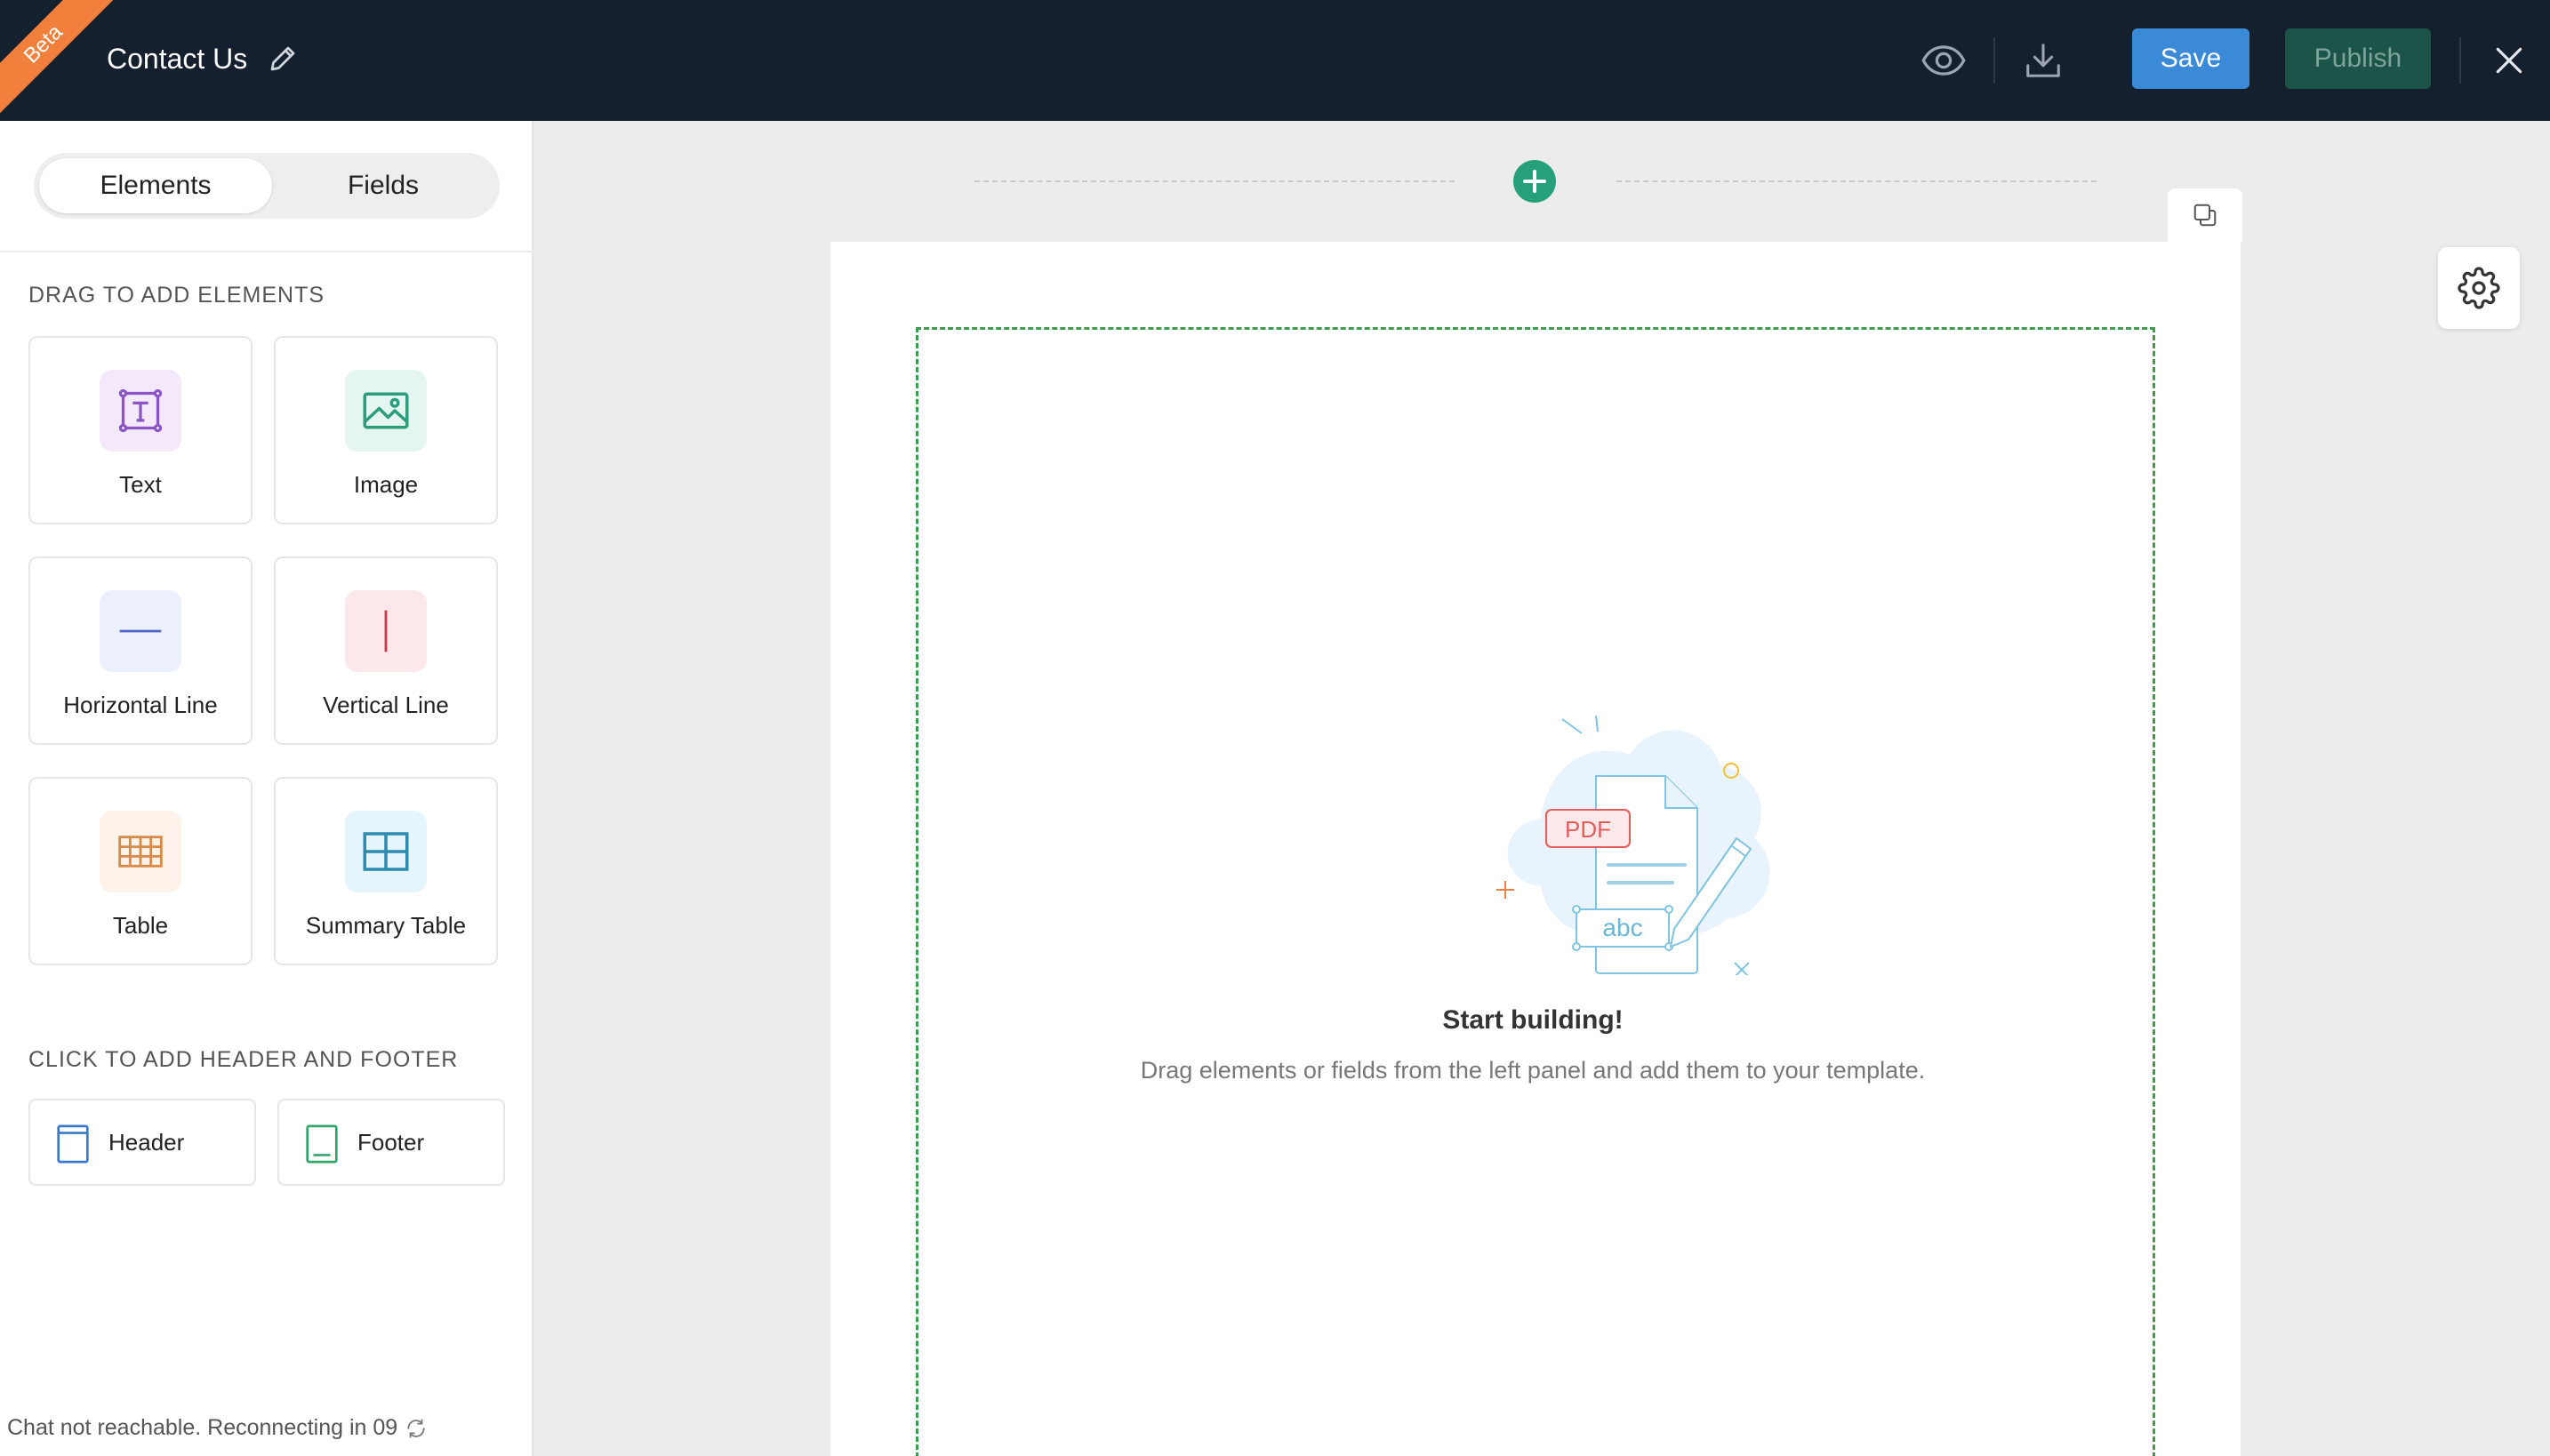 This screenshot has width=2550, height=1456. Describe the element at coordinates (140, 631) in the screenshot. I see `horizontal-line-icon` at that location.